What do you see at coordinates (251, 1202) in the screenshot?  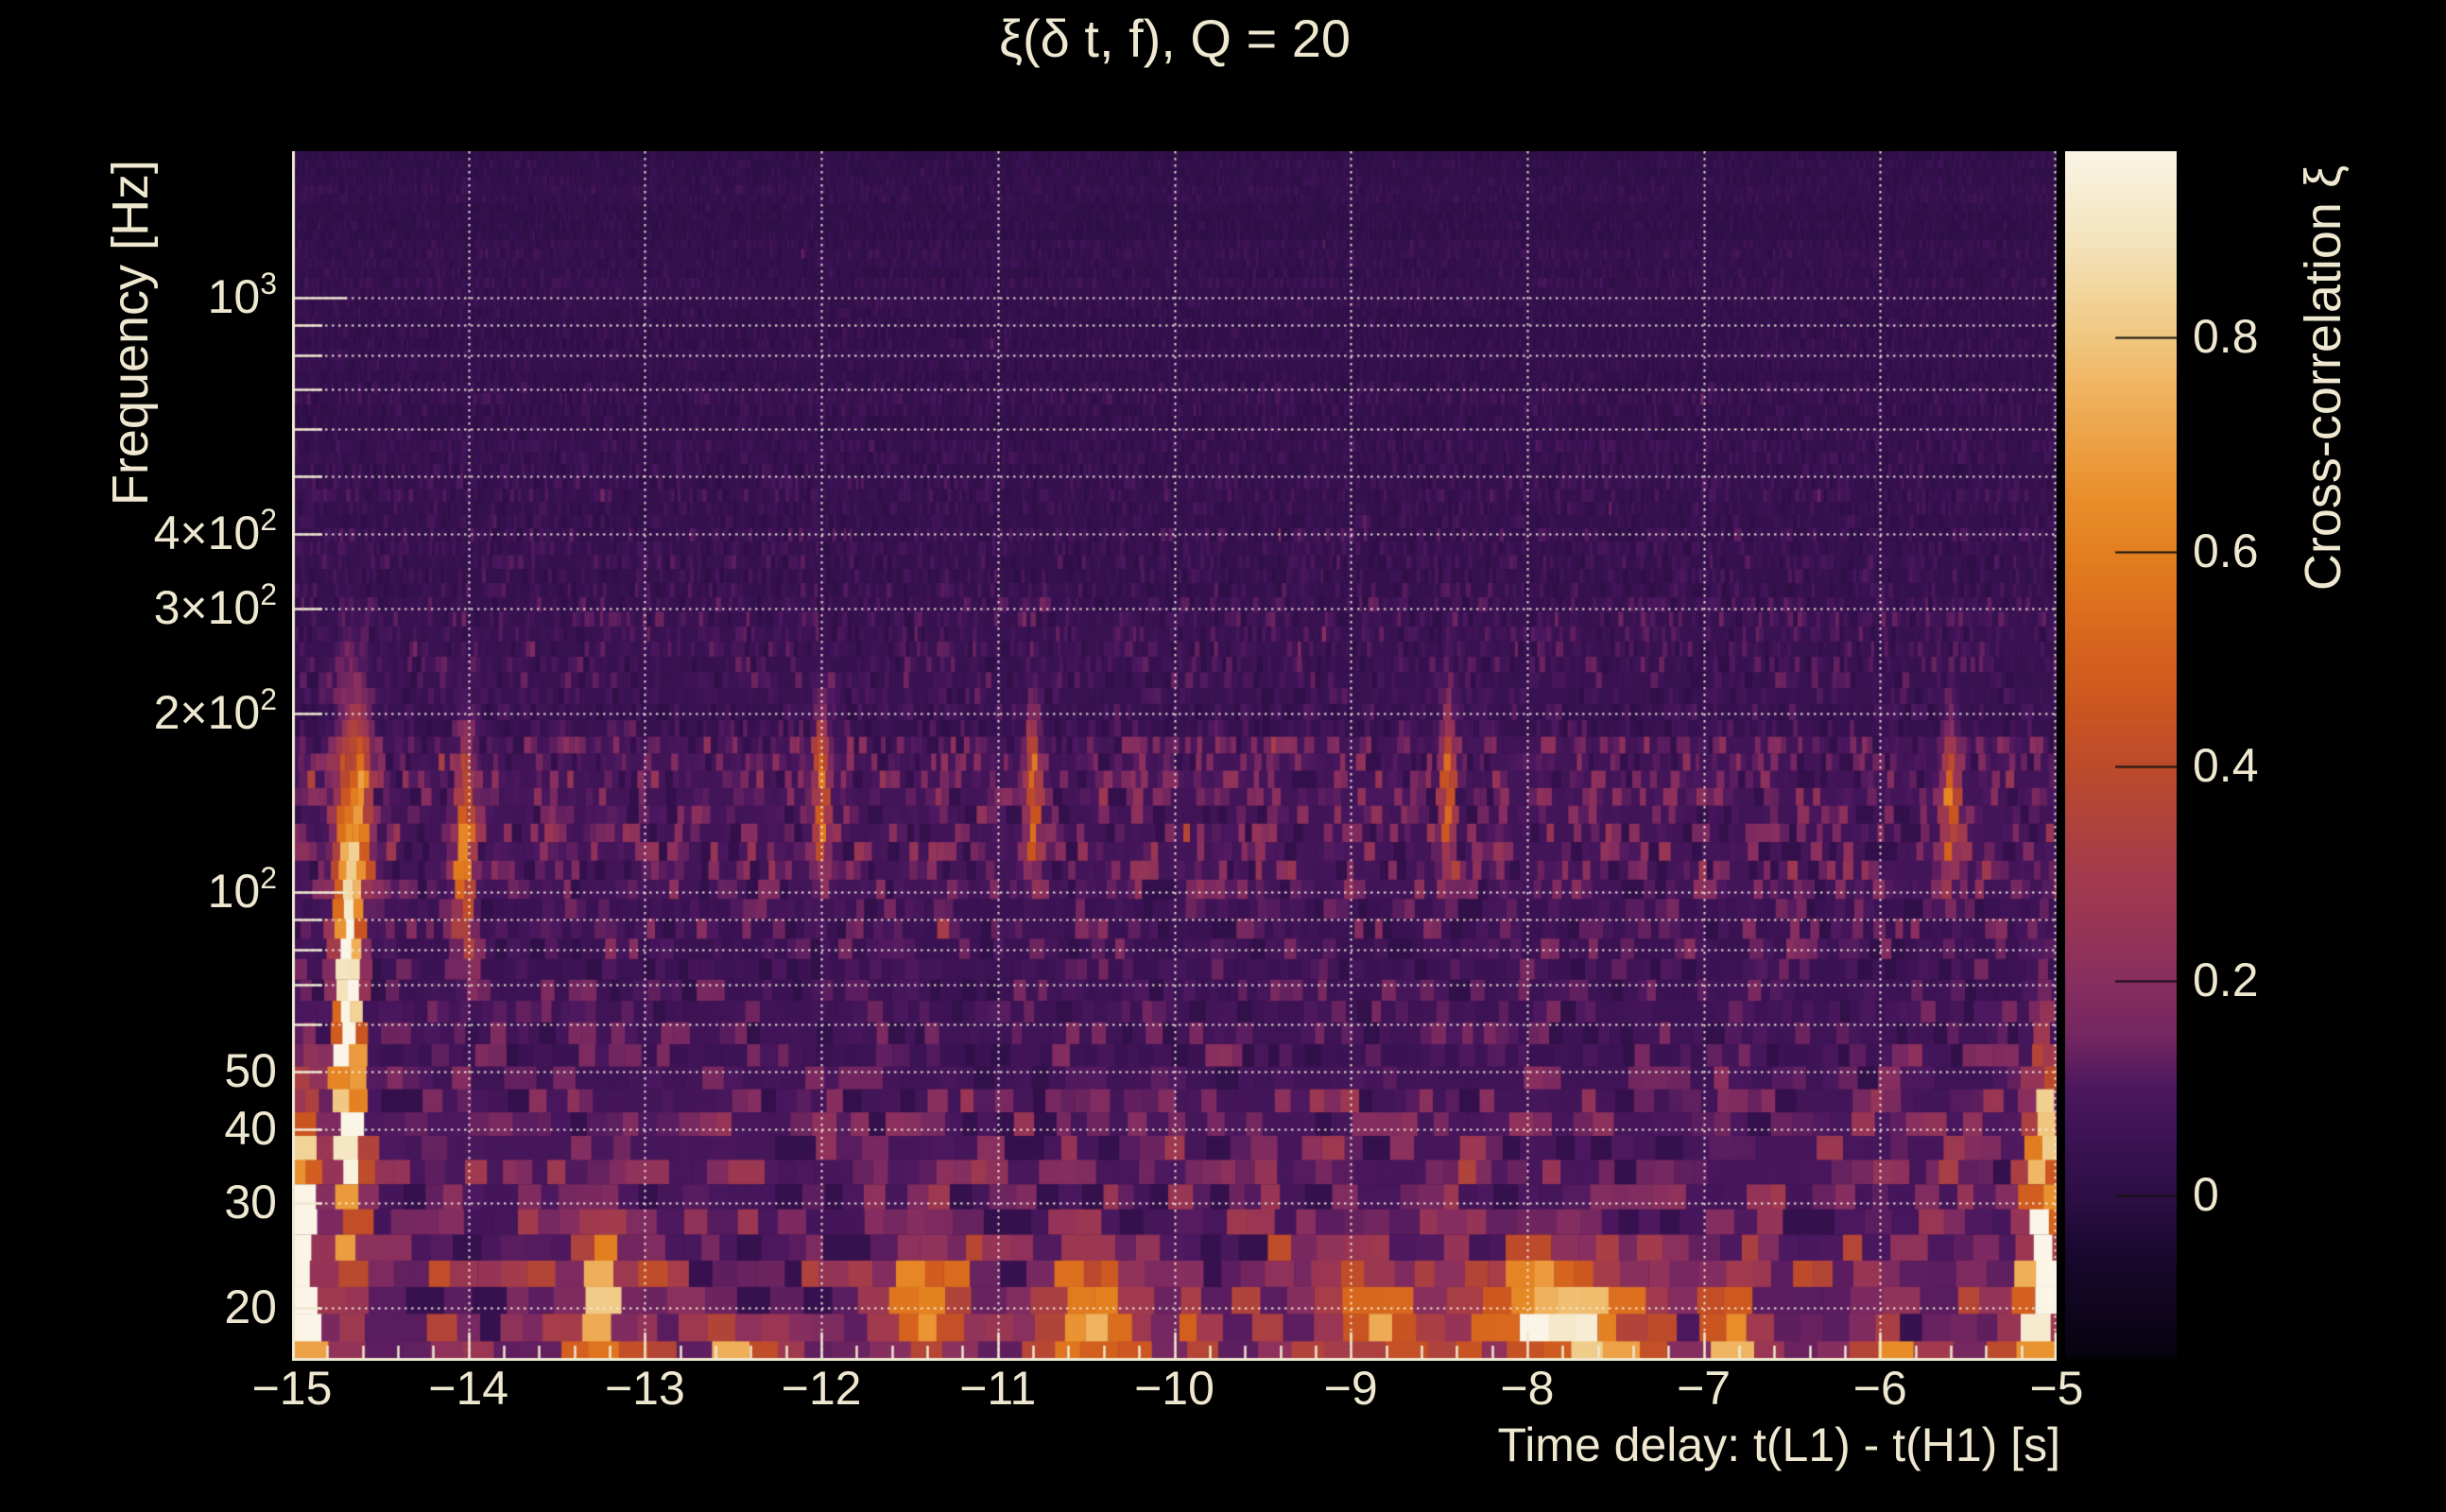 I see `y-tick-label: 30` at bounding box center [251, 1202].